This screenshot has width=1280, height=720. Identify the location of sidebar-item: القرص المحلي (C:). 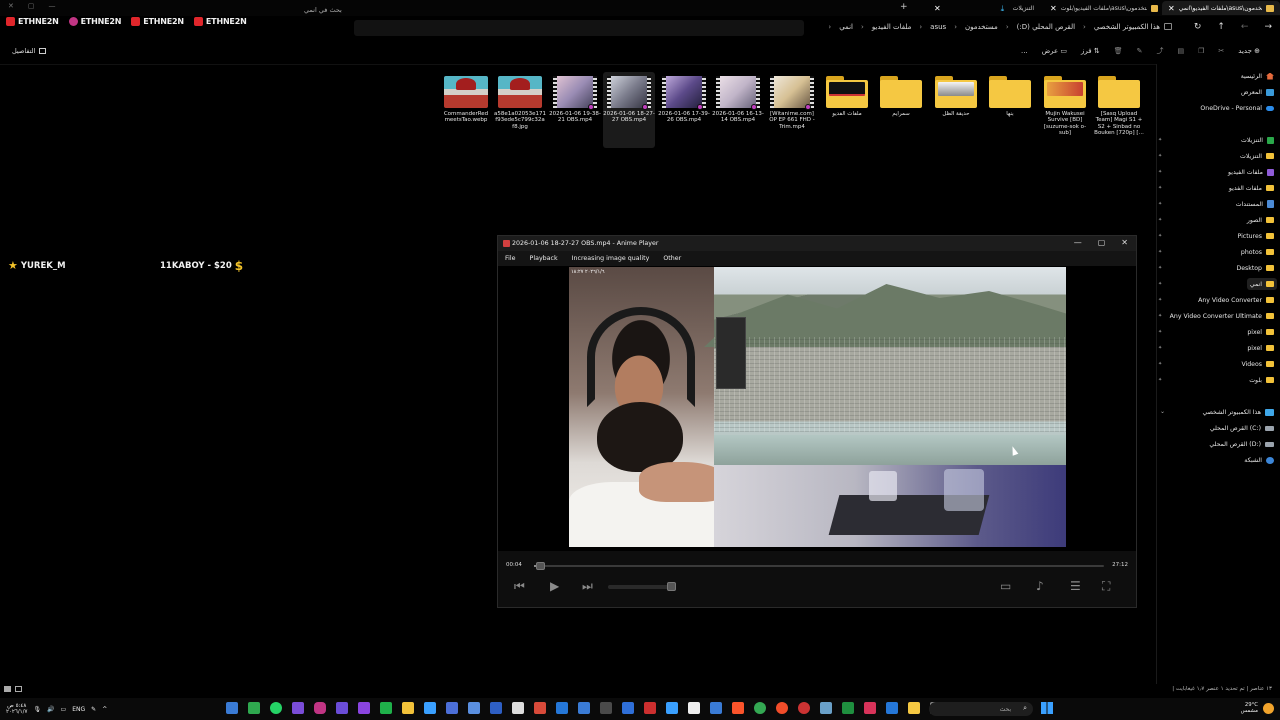
(1242, 428).